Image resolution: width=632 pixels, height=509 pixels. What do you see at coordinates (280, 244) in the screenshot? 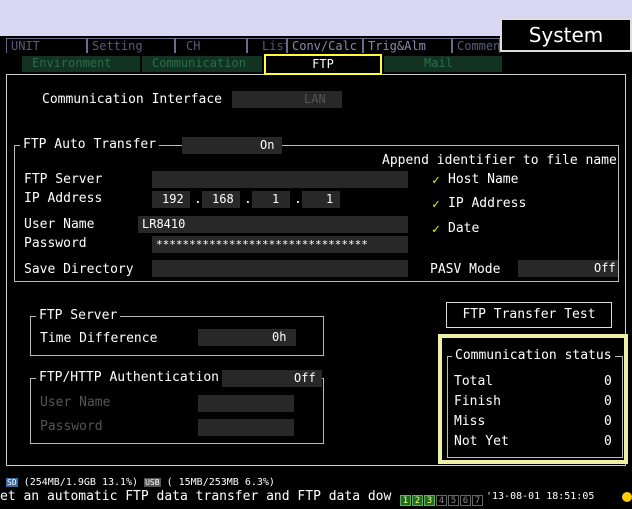
I see `password-field: ********************************` at bounding box center [280, 244].